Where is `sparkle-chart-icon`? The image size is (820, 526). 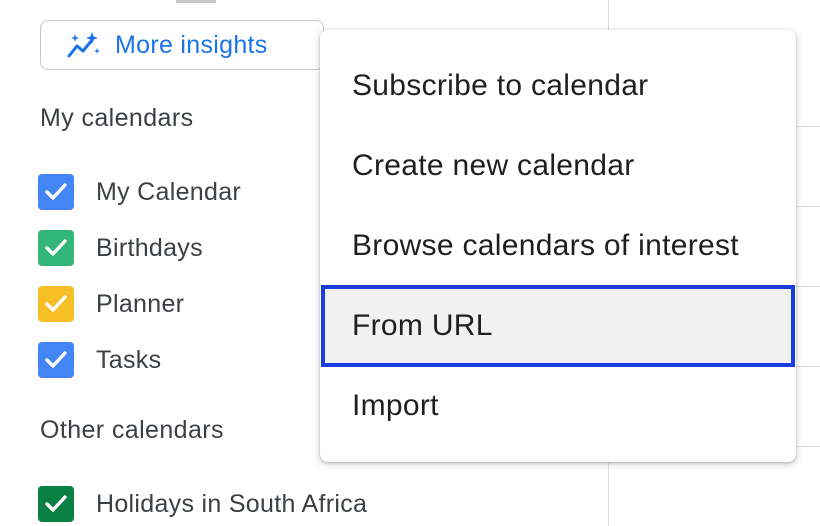 sparkle-chart-icon is located at coordinates (83, 45).